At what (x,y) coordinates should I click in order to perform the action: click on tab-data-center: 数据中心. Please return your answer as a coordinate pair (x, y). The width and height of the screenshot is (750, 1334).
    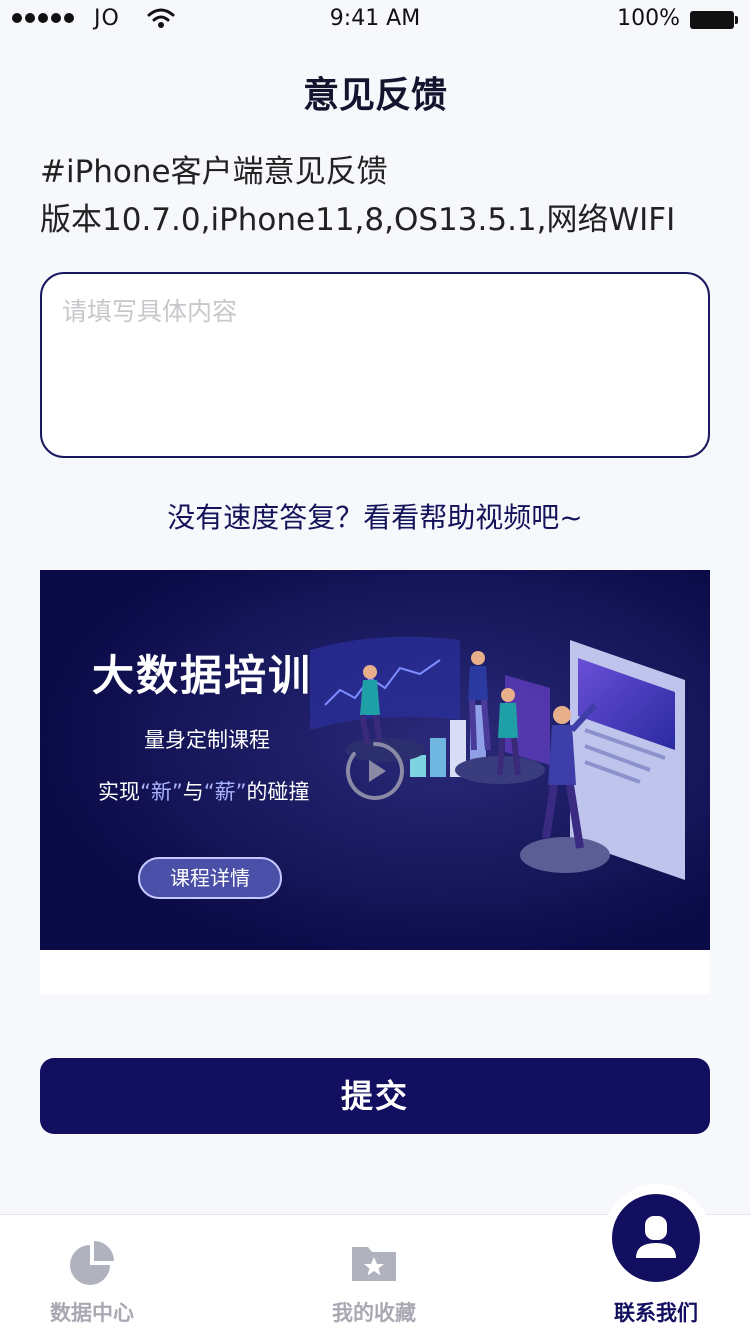
    Looking at the image, I should click on (96, 1274).